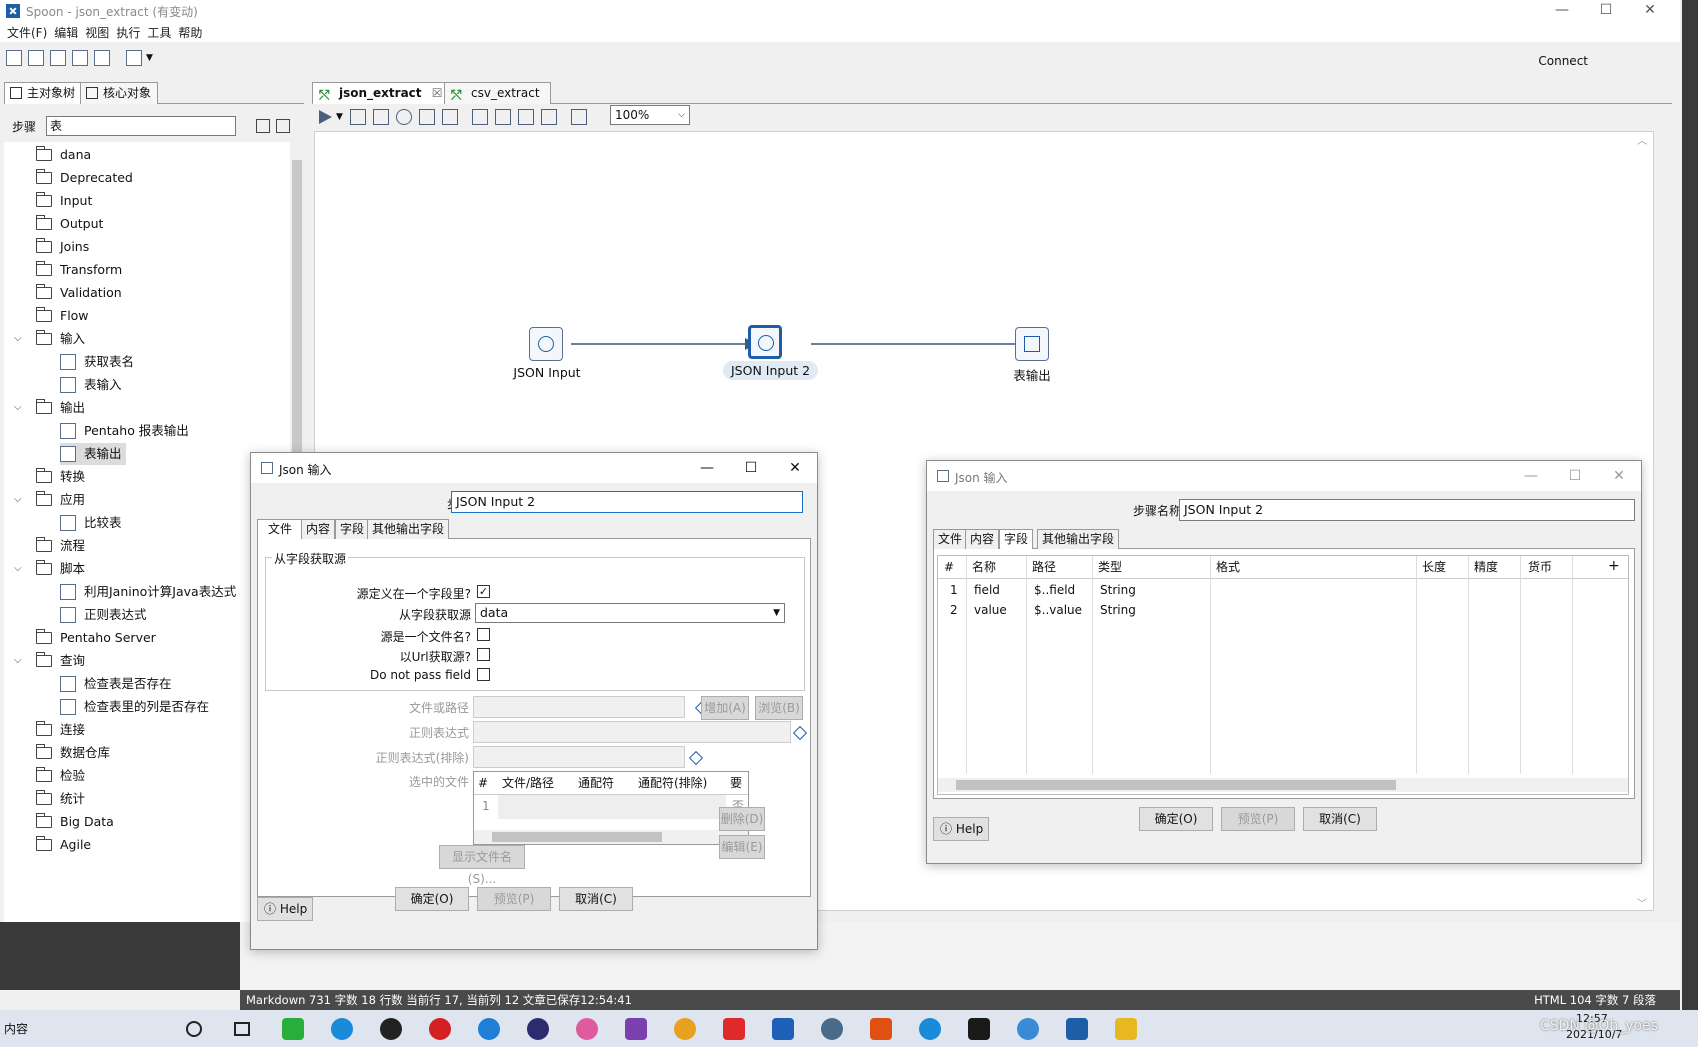  What do you see at coordinates (1563, 61) in the screenshot?
I see `connect-button: Connect` at bounding box center [1563, 61].